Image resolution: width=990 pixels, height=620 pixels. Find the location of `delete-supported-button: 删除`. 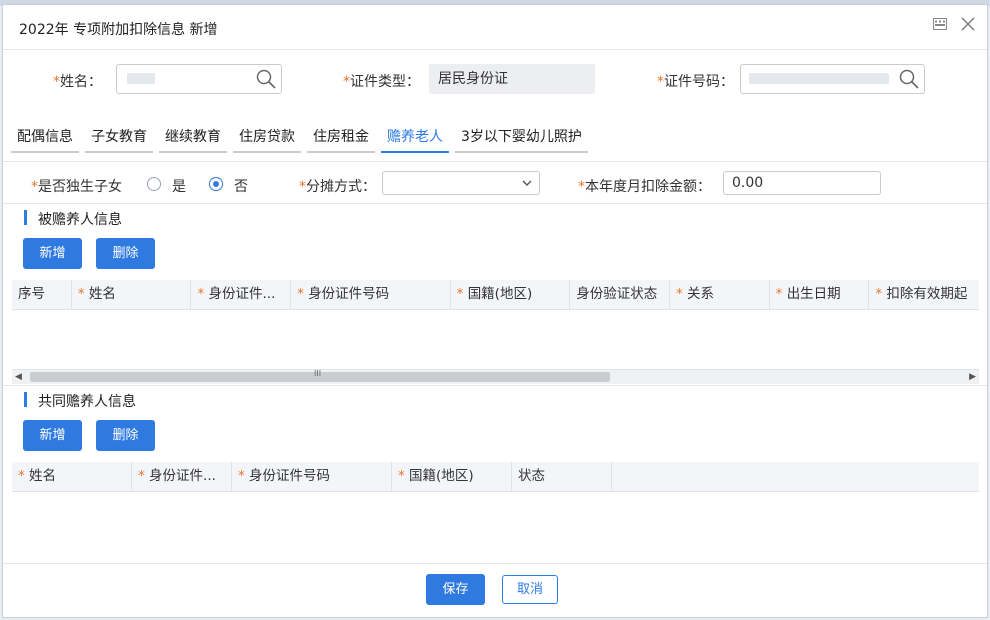

delete-supported-button: 删除 is located at coordinates (125, 253).